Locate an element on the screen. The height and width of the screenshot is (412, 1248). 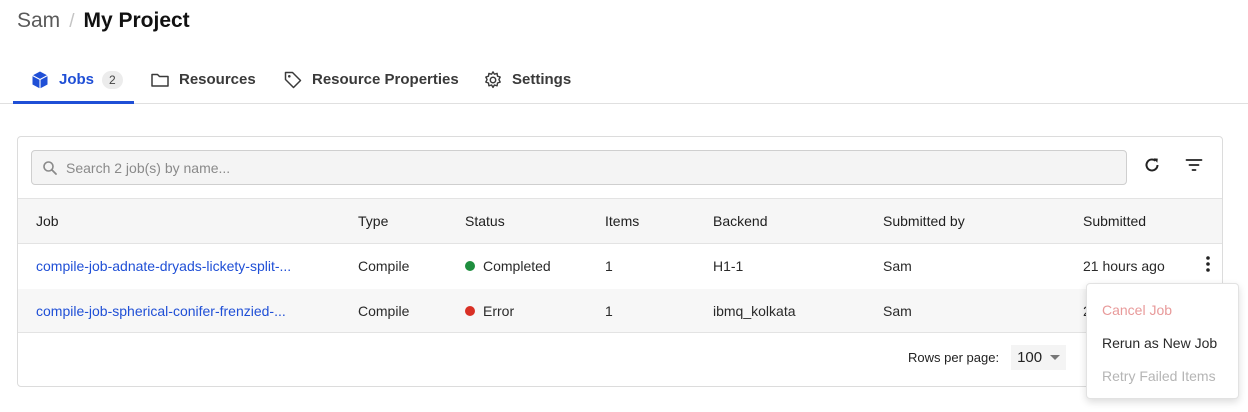
menu-item-cancel-job: Cancel Job is located at coordinates (1137, 309).